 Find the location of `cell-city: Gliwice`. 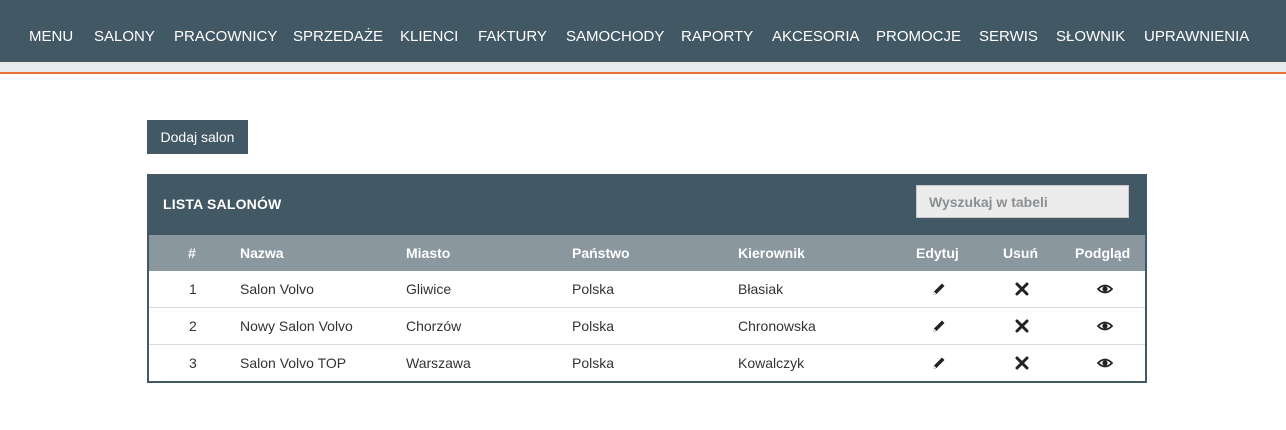

cell-city: Gliwice is located at coordinates (429, 289).